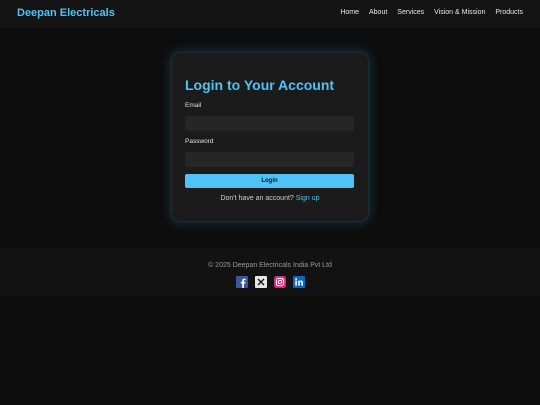  I want to click on nav-link-vision-mission: Vision & Mission, so click(459, 12).